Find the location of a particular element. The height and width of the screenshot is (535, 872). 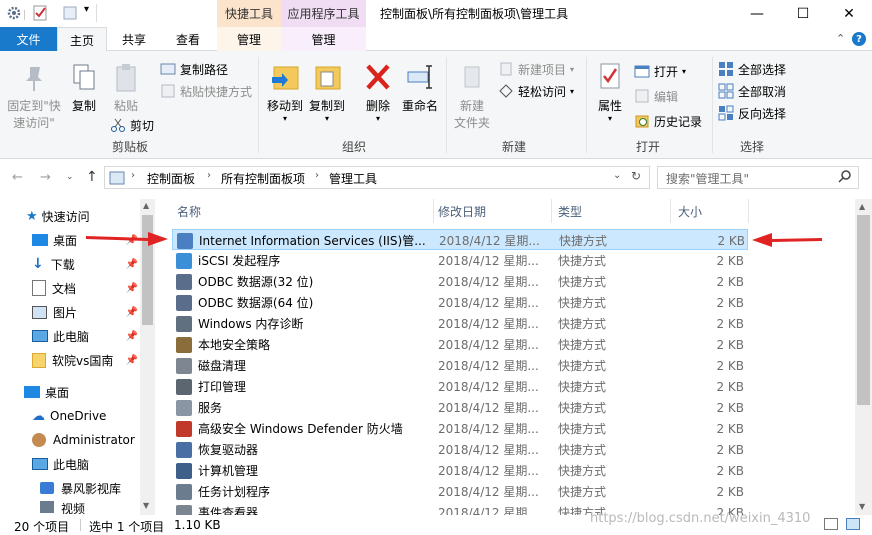

back-arrow-icon: ← is located at coordinates (17, 177).